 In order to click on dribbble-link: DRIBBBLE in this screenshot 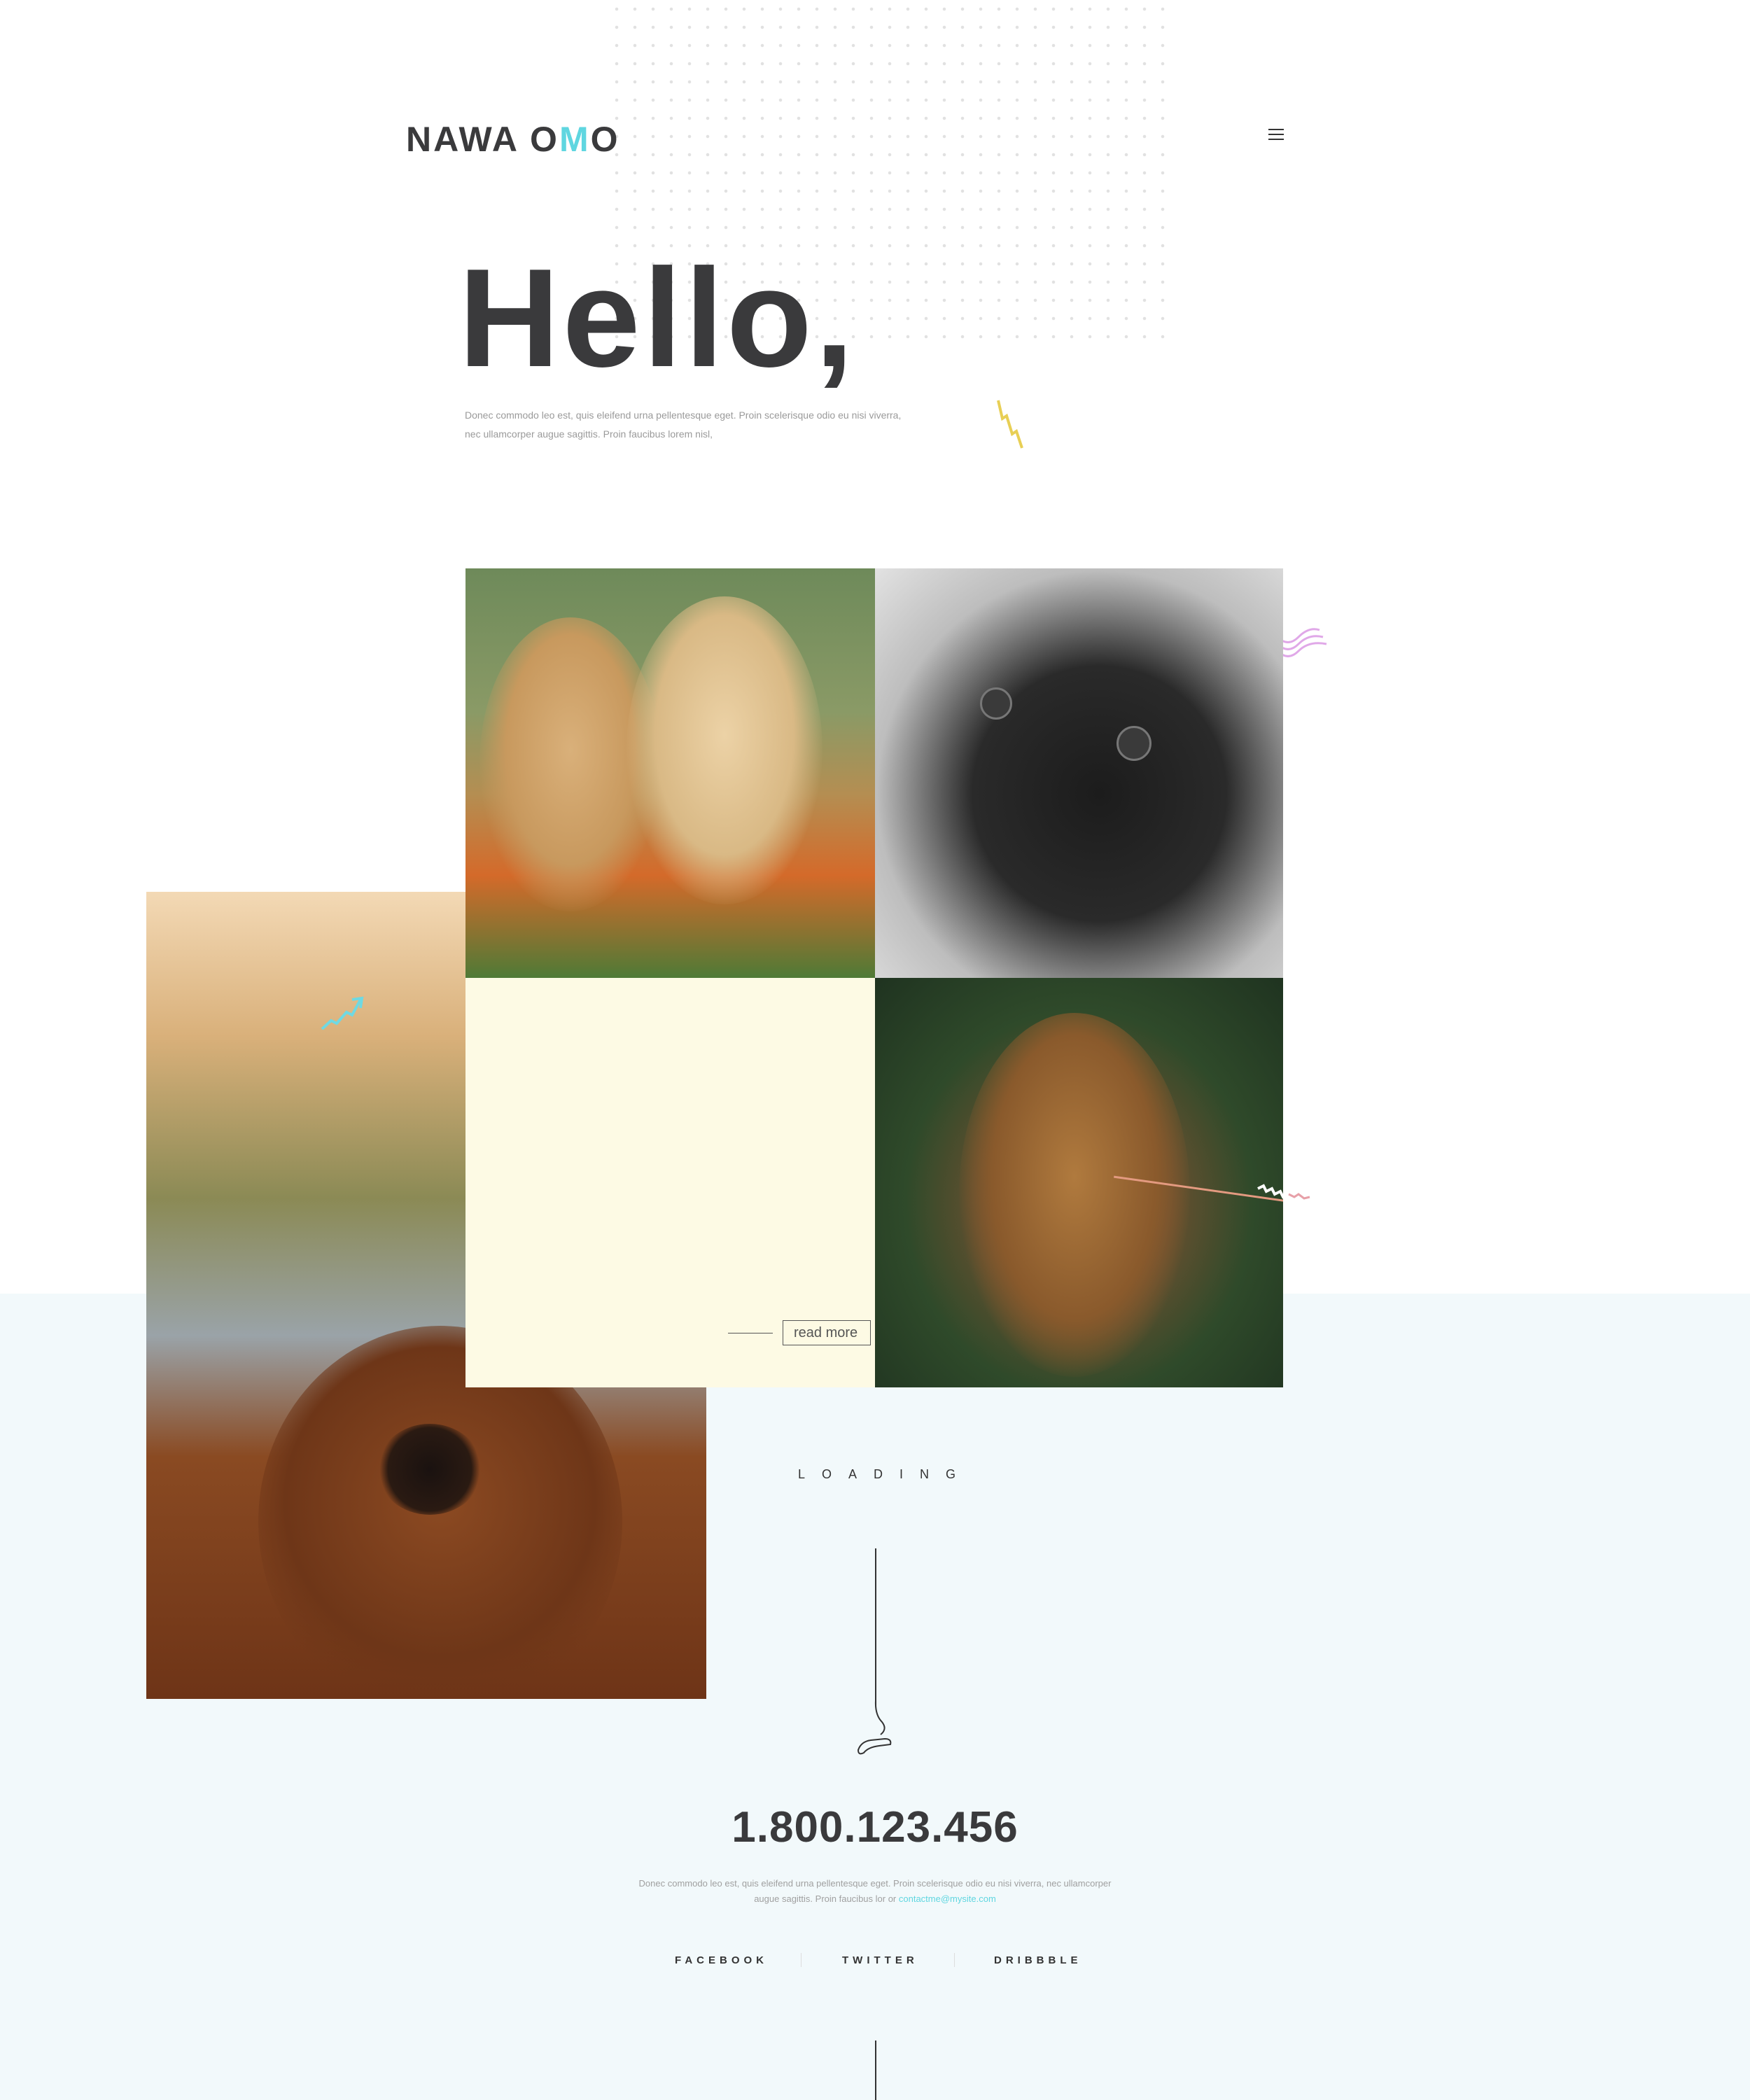, I will do `click(1038, 1960)`.